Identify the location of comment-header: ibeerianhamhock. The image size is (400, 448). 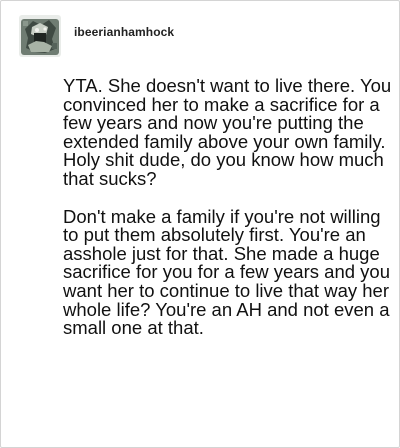
(96, 36).